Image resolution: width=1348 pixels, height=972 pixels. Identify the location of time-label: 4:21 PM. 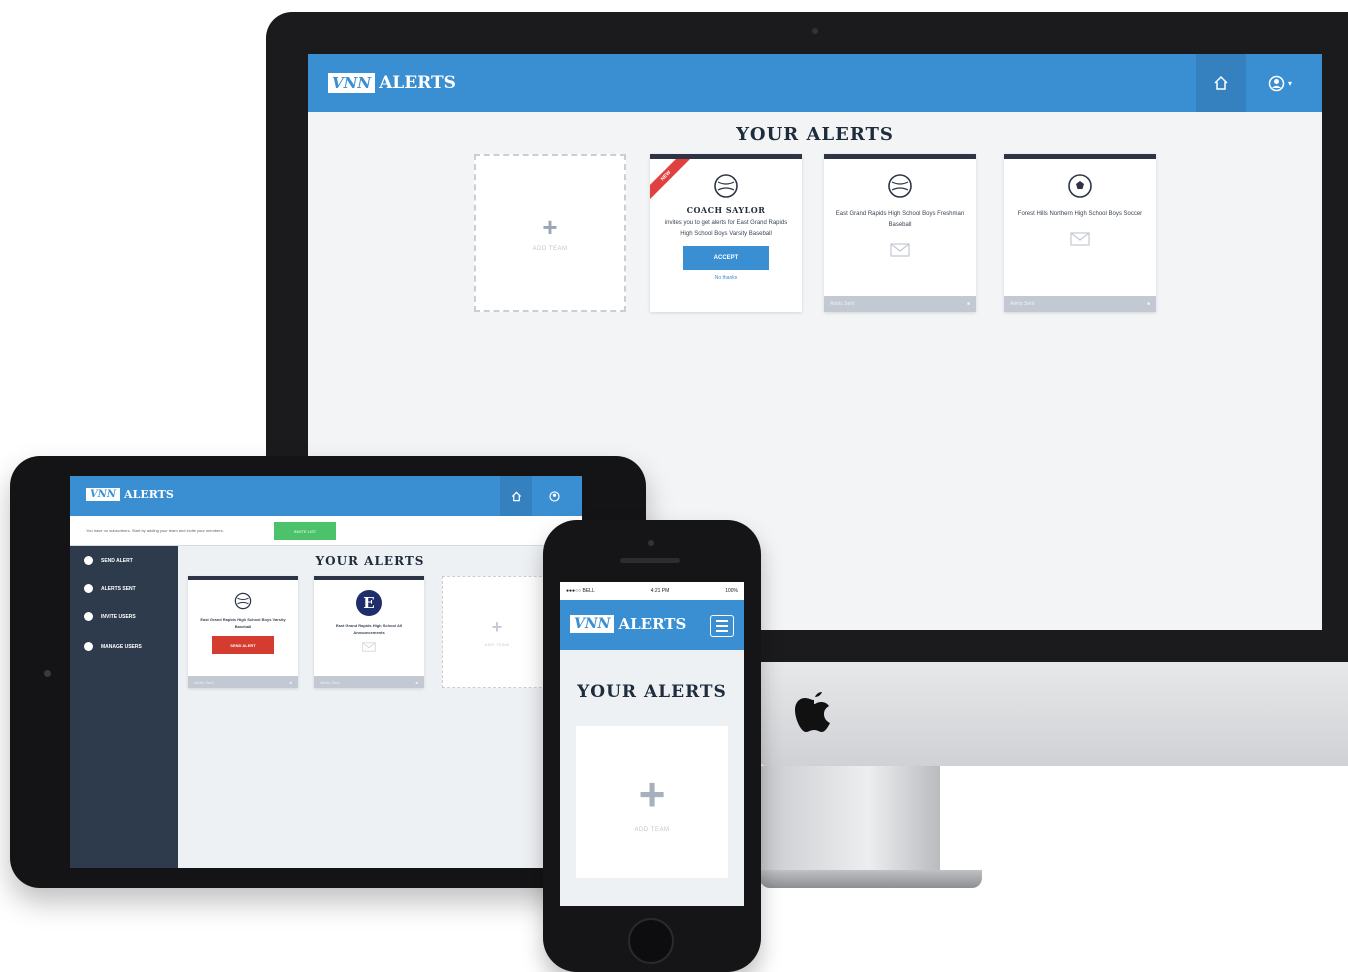
(660, 591).